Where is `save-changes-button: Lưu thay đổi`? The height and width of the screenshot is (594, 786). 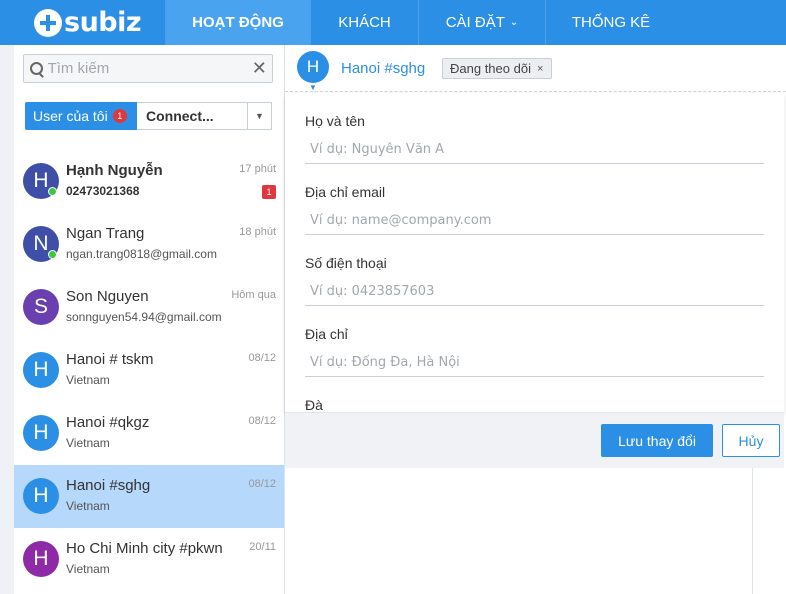 save-changes-button: Lưu thay đổi is located at coordinates (657, 440).